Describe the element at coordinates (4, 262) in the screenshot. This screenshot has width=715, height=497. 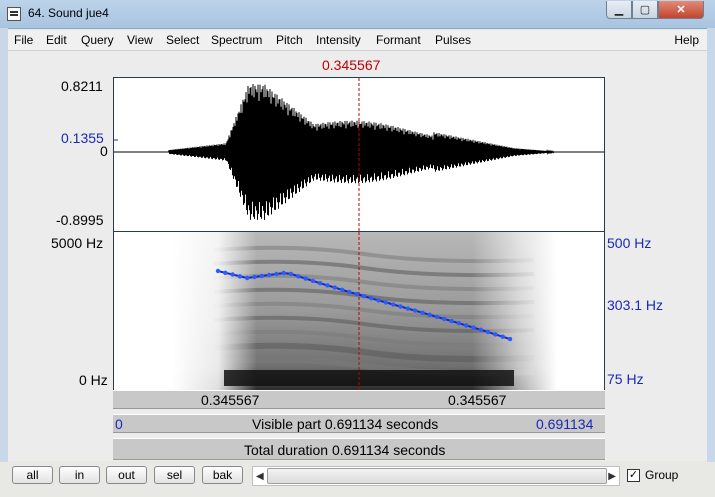
I see `window-frame-left` at that location.